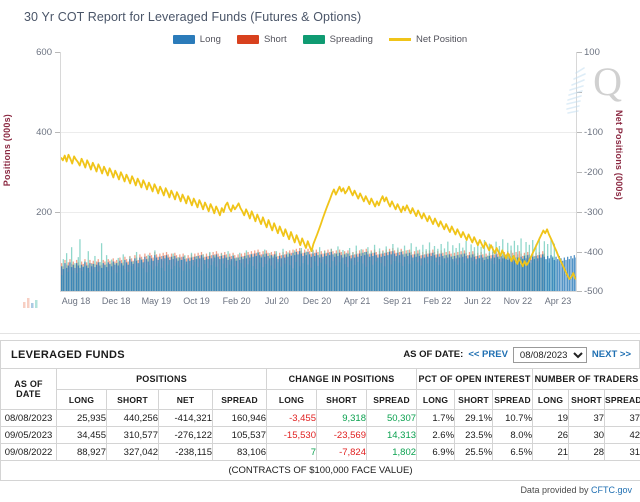 Image resolution: width=640 pixels, height=502 pixels. I want to click on cell-short-5: -23,569, so click(341, 435).